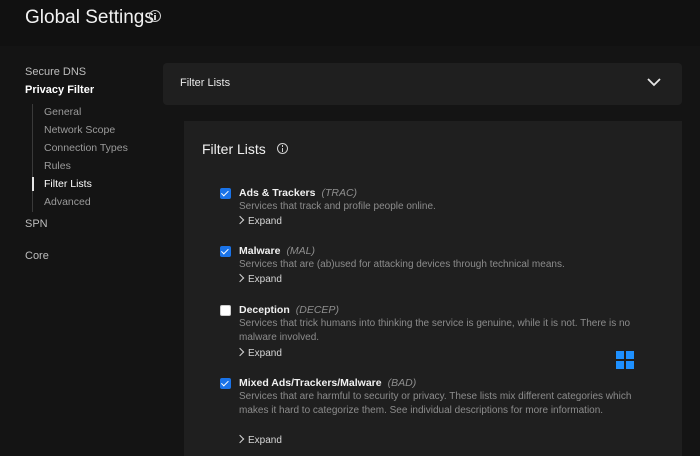 The width and height of the screenshot is (700, 456). Describe the element at coordinates (234, 149) in the screenshot. I see `panel-title: Filter Lists` at that location.